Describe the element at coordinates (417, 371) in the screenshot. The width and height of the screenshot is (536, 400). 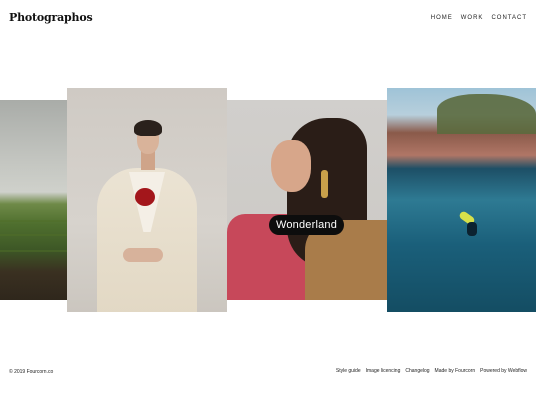
I see `footer-link-changelog: Changelog` at that location.